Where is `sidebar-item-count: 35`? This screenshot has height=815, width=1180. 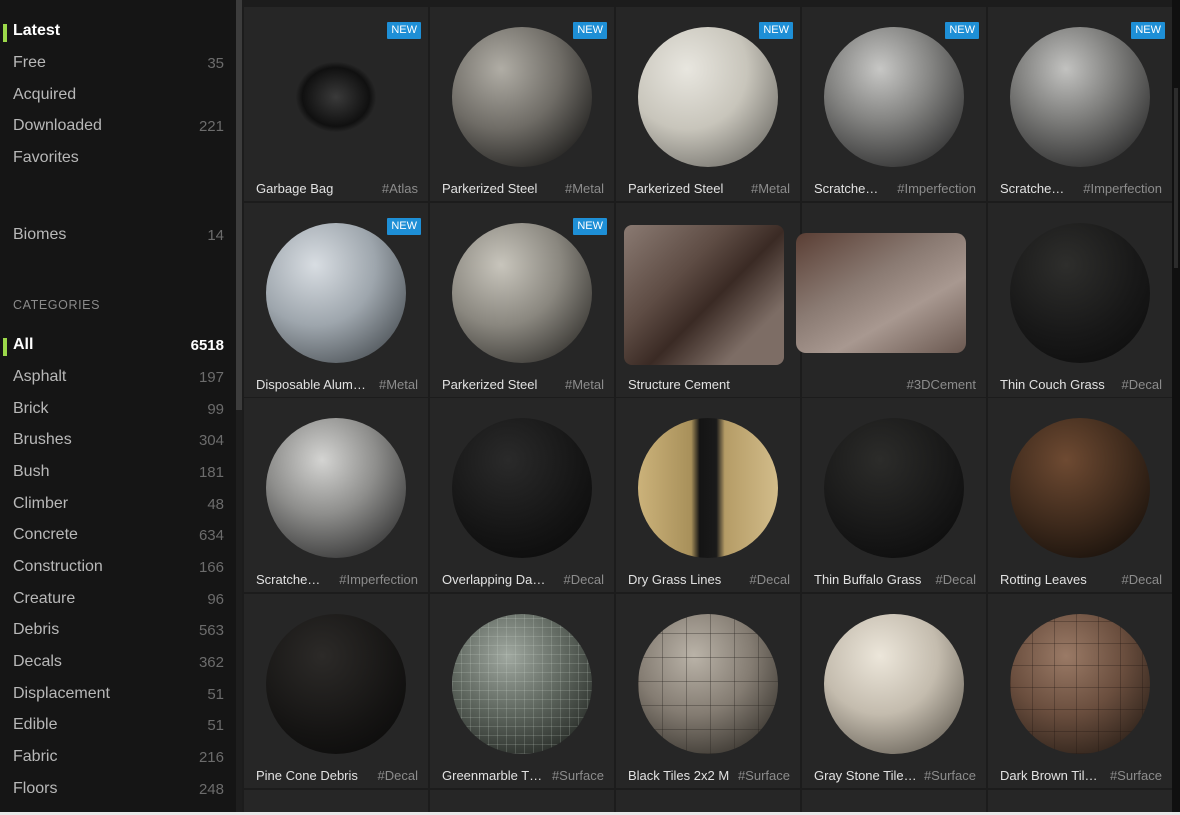
sidebar-item-count: 35 is located at coordinates (215, 63).